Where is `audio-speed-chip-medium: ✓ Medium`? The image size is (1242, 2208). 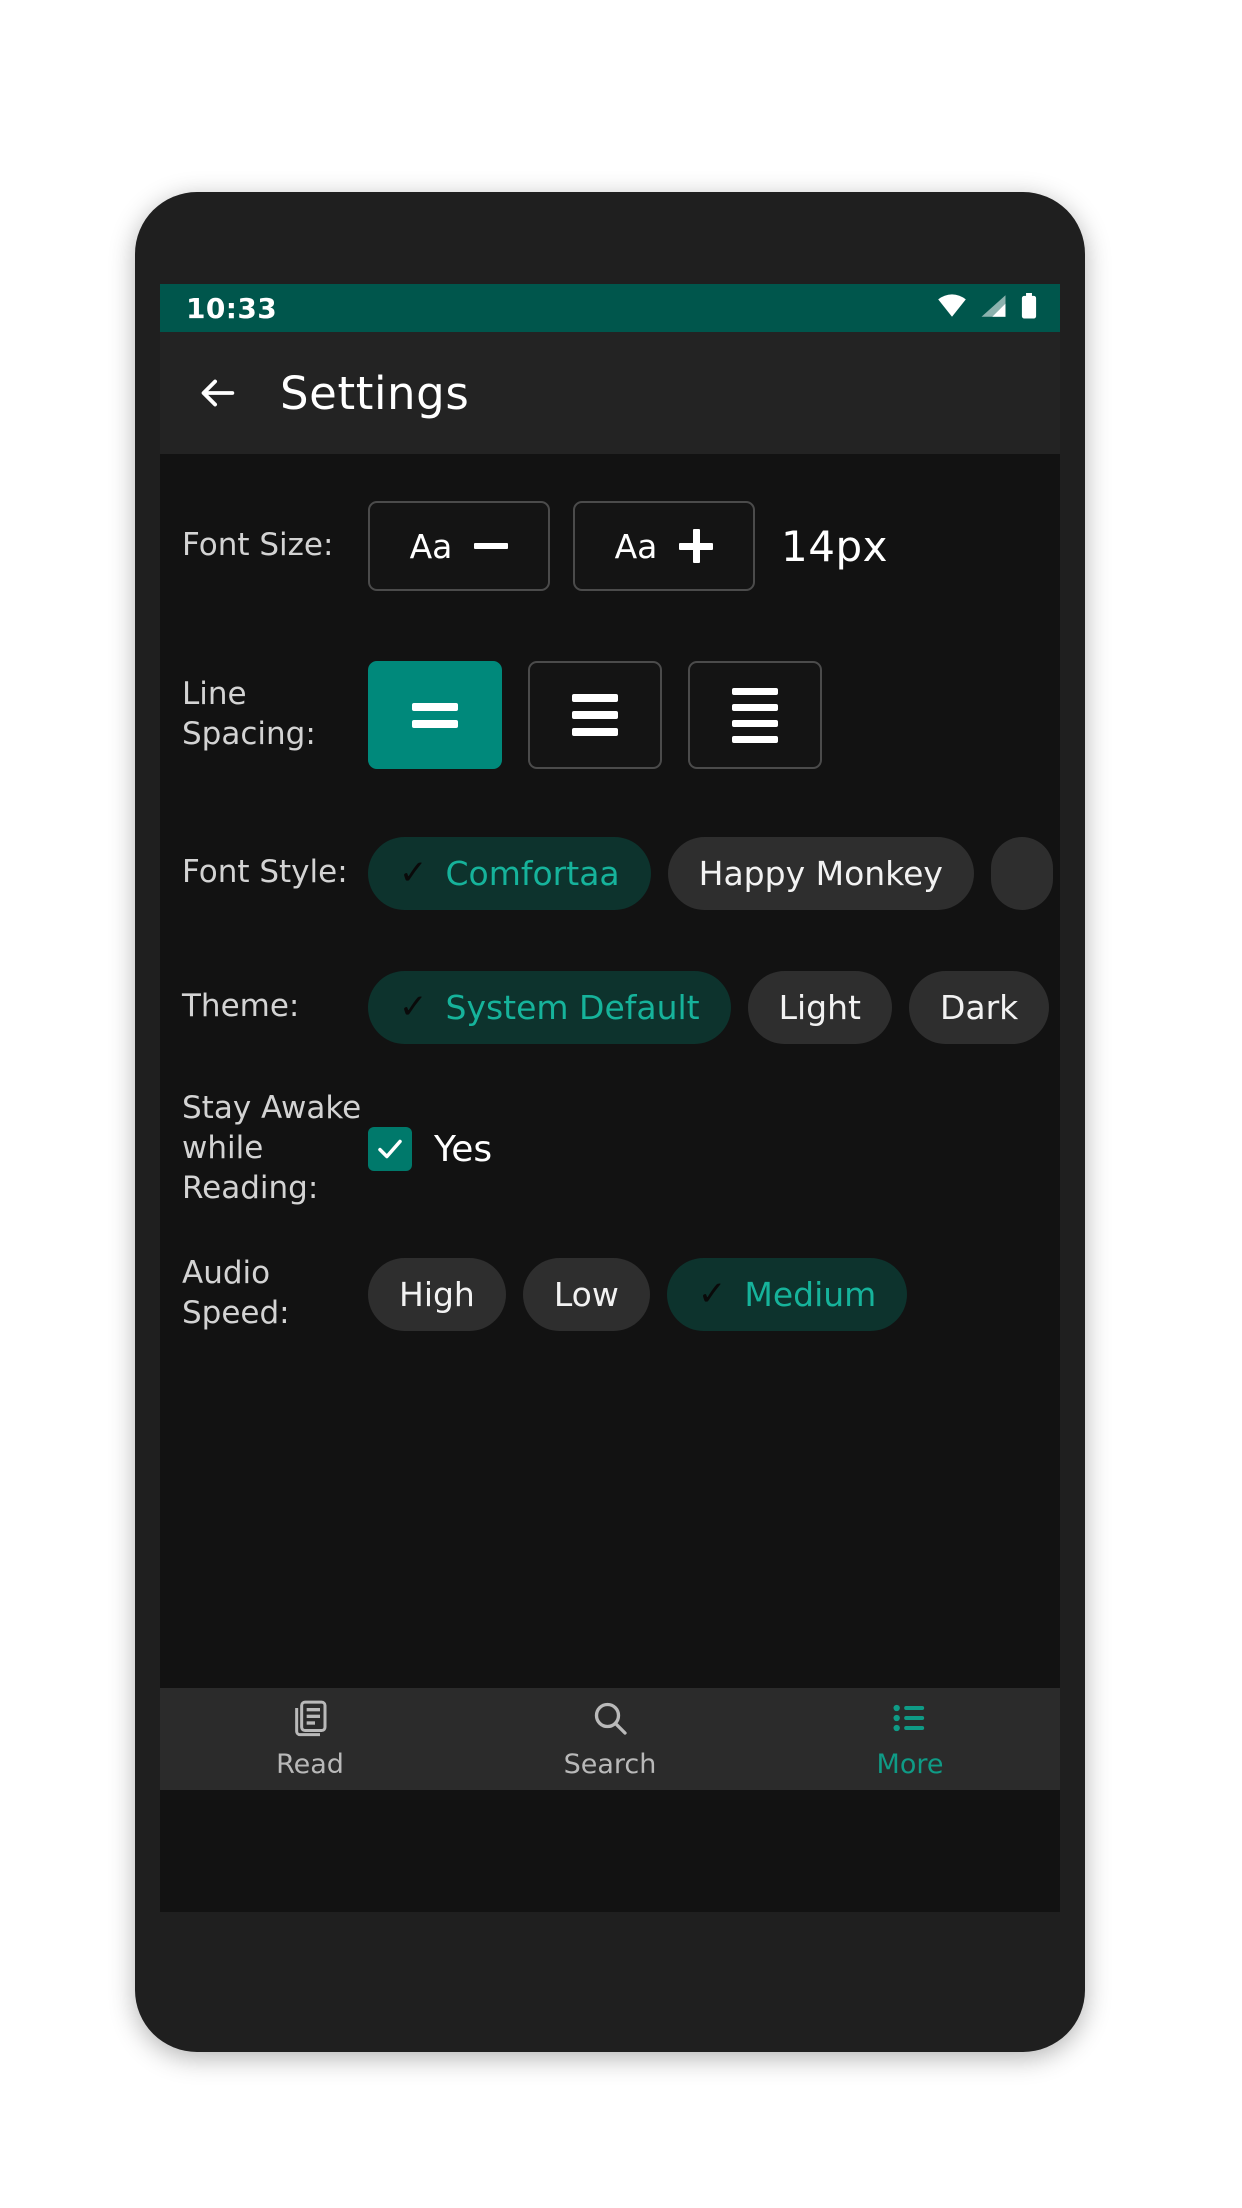 audio-speed-chip-medium: ✓ Medium is located at coordinates (787, 1294).